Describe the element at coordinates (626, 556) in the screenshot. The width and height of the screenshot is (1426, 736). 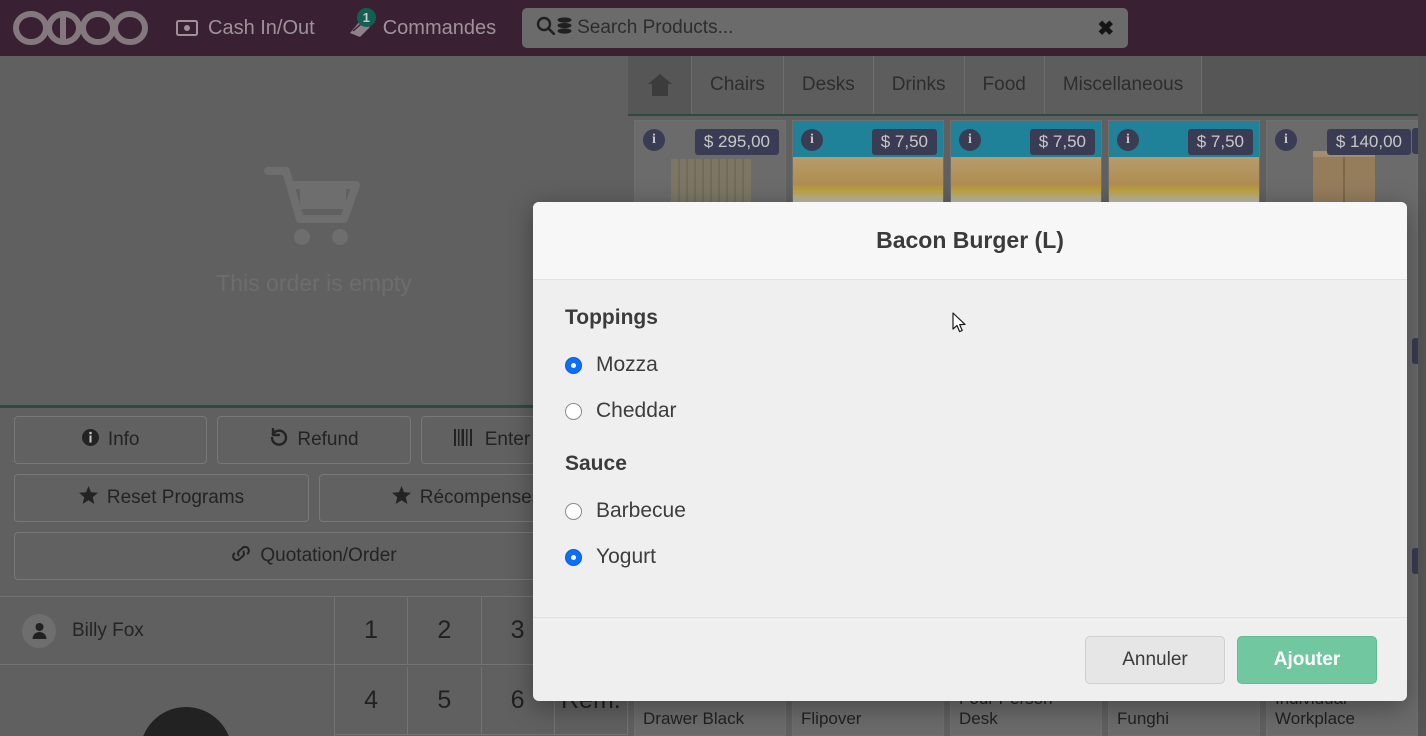
I see `option-label: Yogurt` at that location.